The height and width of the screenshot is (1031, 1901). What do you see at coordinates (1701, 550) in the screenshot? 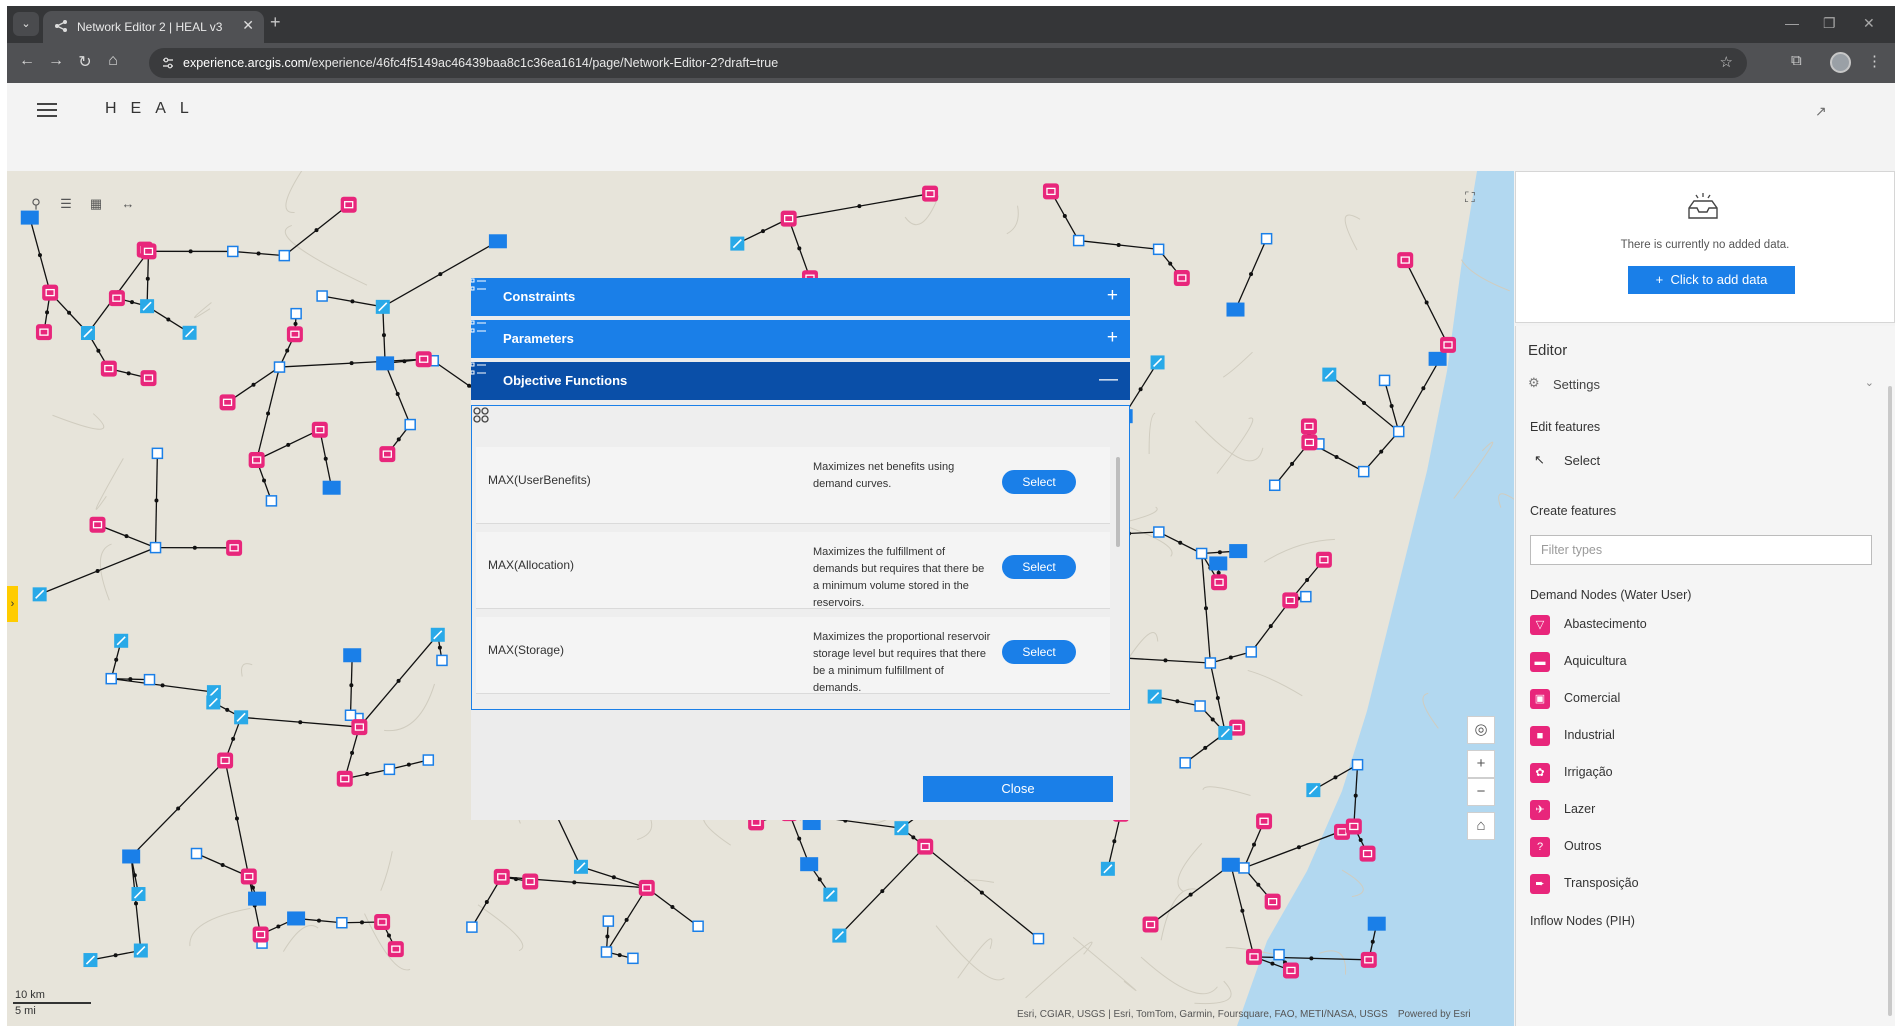
I see `filter-types-input` at bounding box center [1701, 550].